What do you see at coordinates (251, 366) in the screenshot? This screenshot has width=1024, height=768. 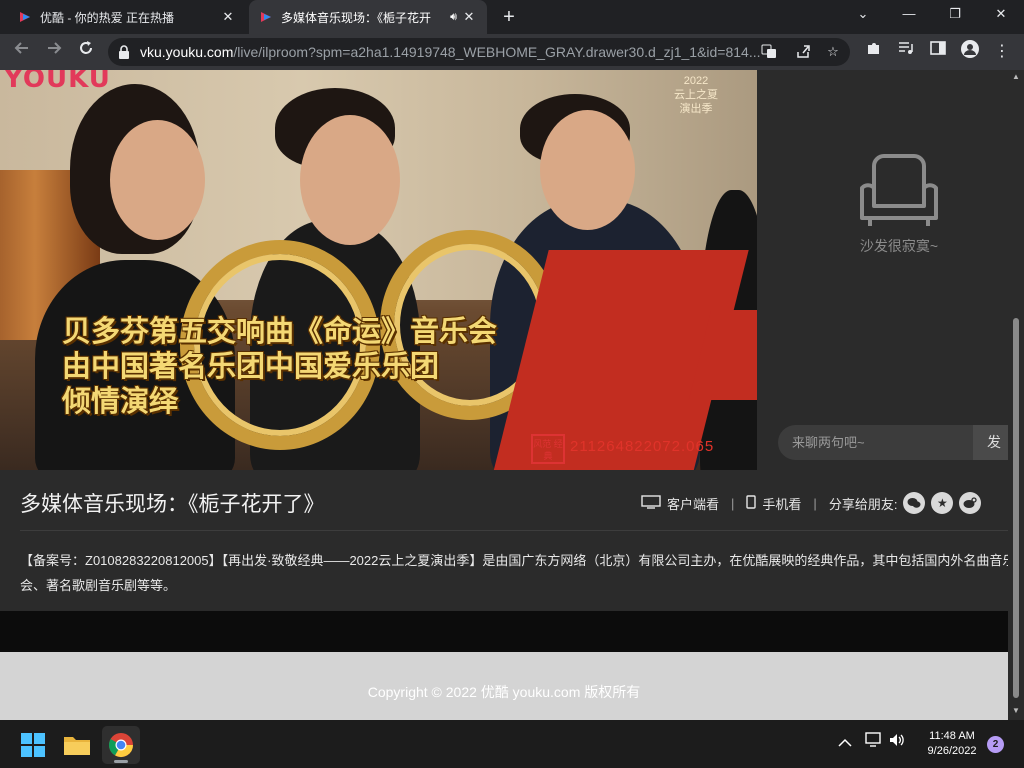 I see `caption-line-2: 由中国著名乐团中国爱乐乐团` at bounding box center [251, 366].